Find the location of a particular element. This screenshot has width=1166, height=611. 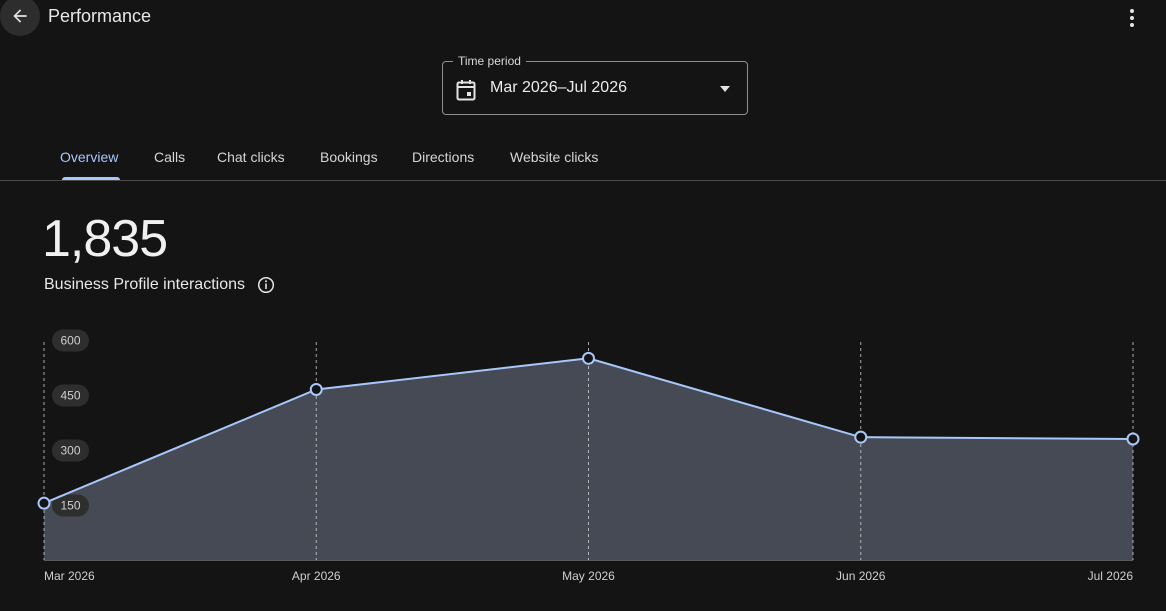

x-tick-label-1: Apr 2026 is located at coordinates (316, 576).